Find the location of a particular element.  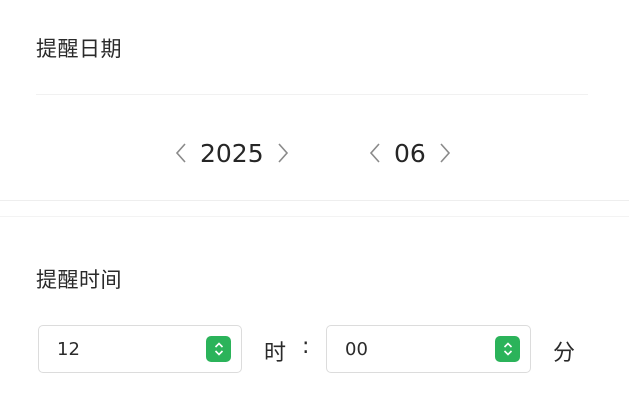

month-next-button is located at coordinates (445, 153).